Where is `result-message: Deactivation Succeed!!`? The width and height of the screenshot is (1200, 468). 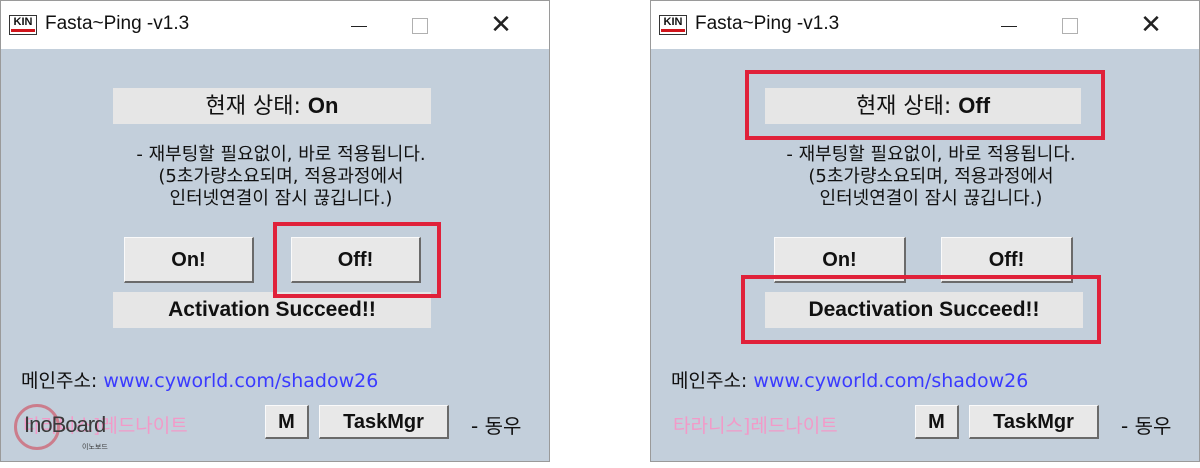
result-message: Deactivation Succeed!! is located at coordinates (924, 310).